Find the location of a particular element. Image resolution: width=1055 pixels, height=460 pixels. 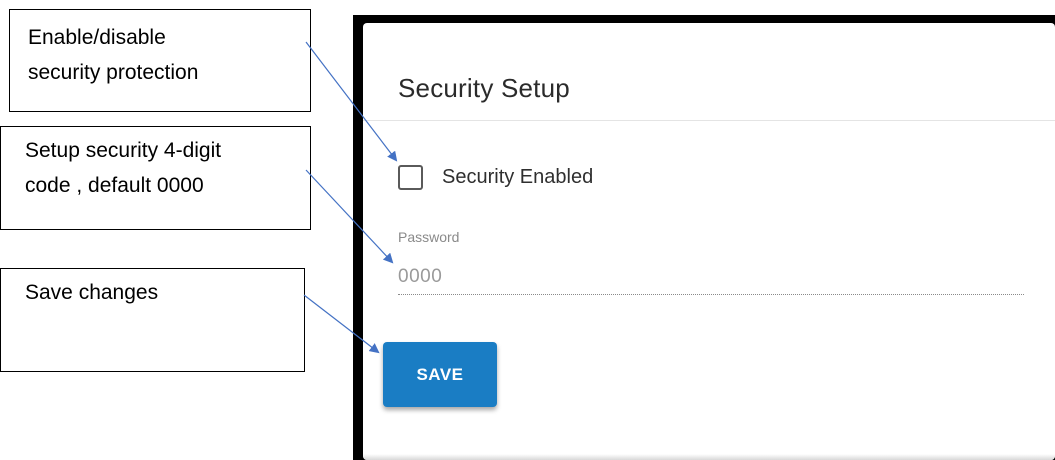

callout-security-protection: Enable/disable security protection is located at coordinates (160, 60).